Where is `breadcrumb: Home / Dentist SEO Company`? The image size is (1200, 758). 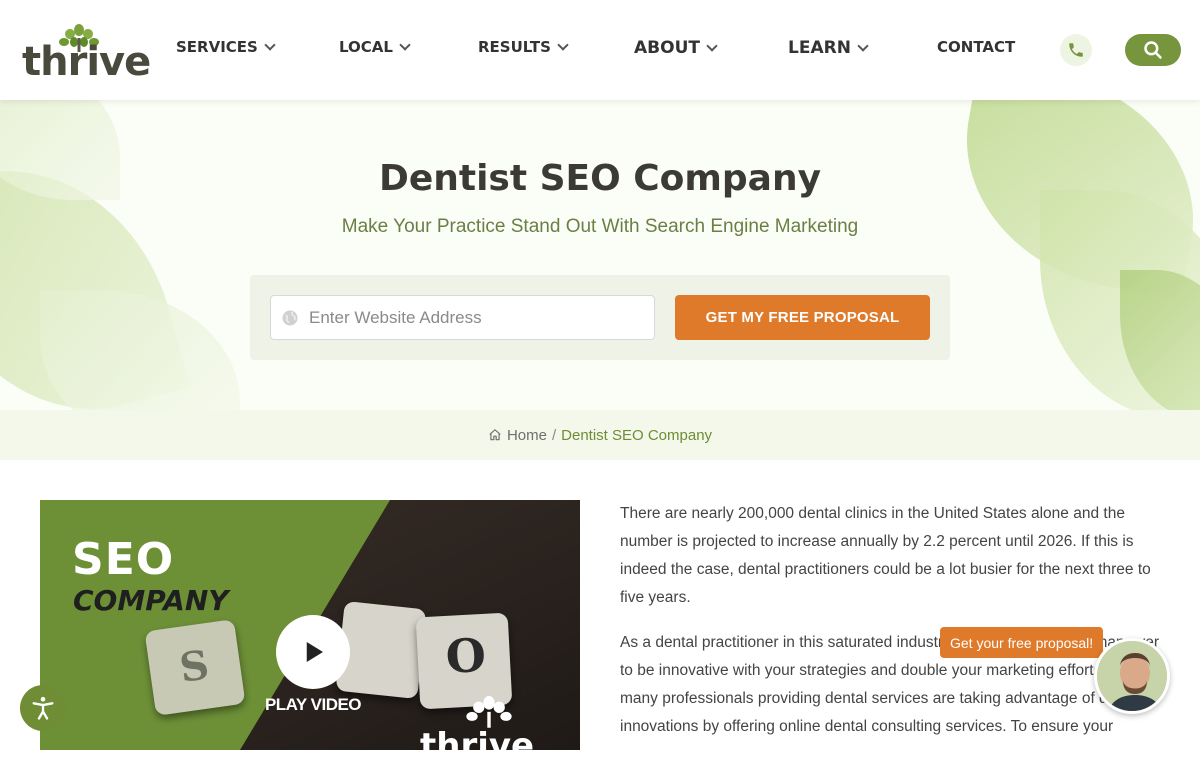
breadcrumb: Home / Dentist SEO Company is located at coordinates (600, 435).